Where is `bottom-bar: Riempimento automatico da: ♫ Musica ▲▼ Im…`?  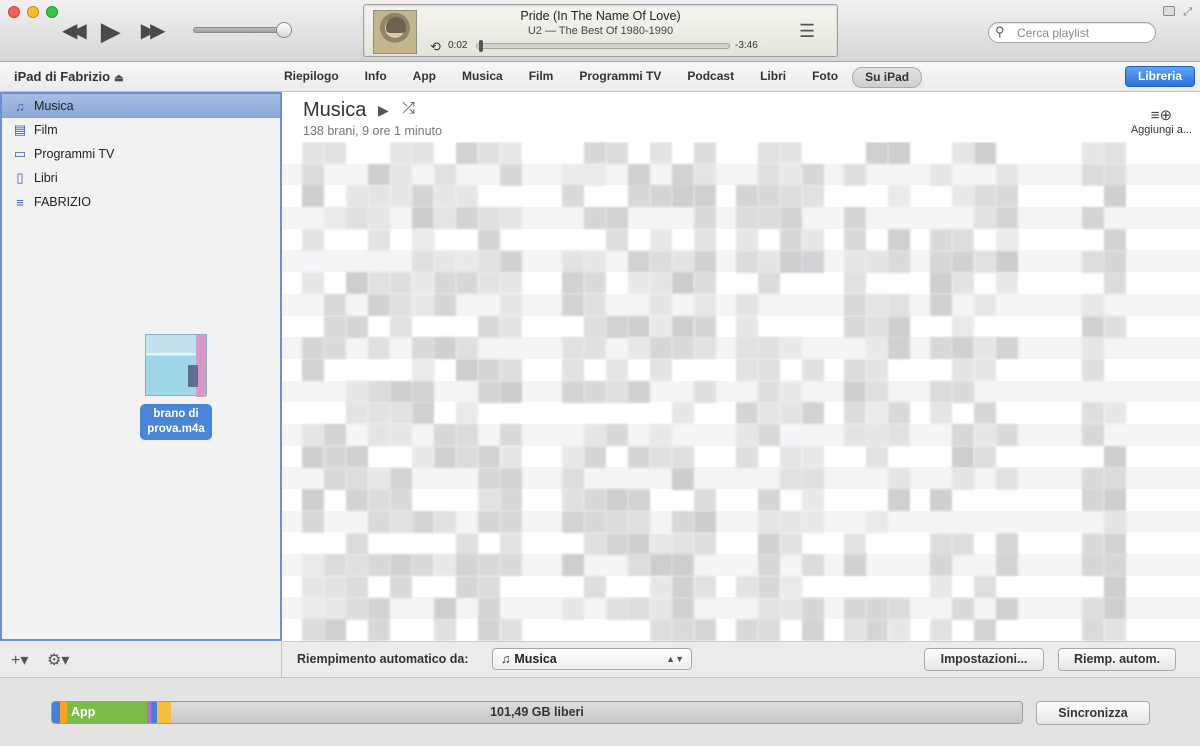
bottom-bar: Riempimento automatico da: ♫ Musica ▲▼ Im… is located at coordinates (741, 659).